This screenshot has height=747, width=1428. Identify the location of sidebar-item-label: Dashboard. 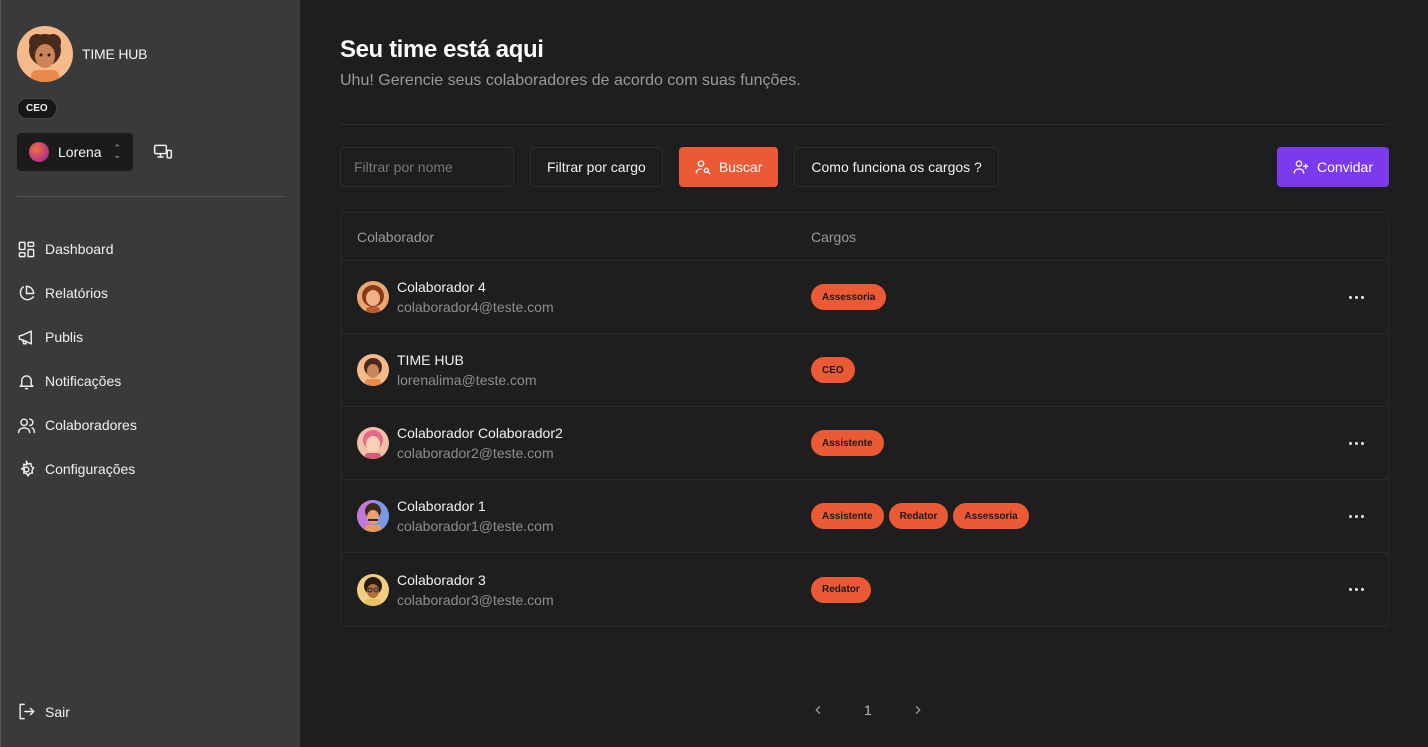
(79, 249).